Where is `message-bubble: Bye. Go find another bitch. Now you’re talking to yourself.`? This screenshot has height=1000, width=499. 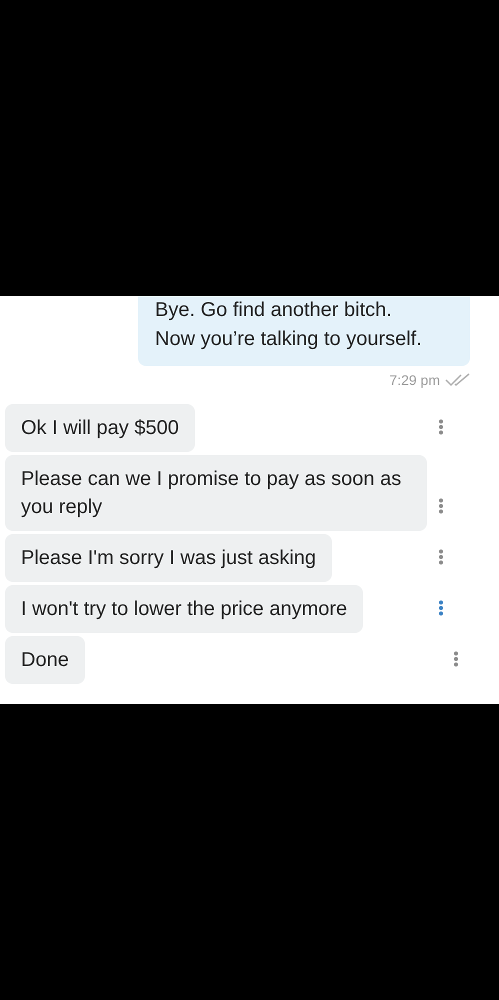
message-bubble: Bye. Go find another bitch. Now you’re talking to yourself. is located at coordinates (304, 331).